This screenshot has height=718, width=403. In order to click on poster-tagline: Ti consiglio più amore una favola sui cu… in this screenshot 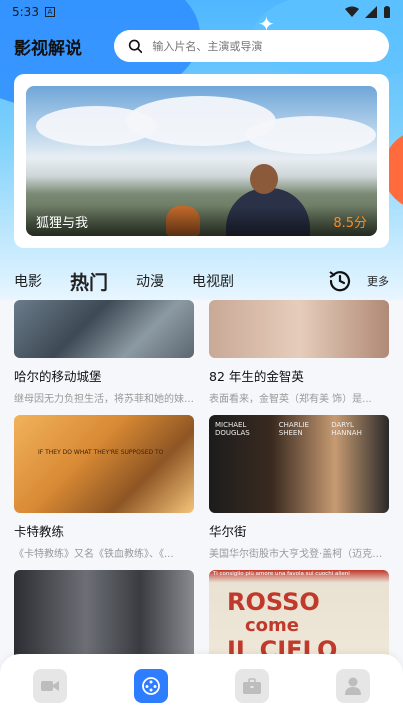, I will do `click(281, 574)`.